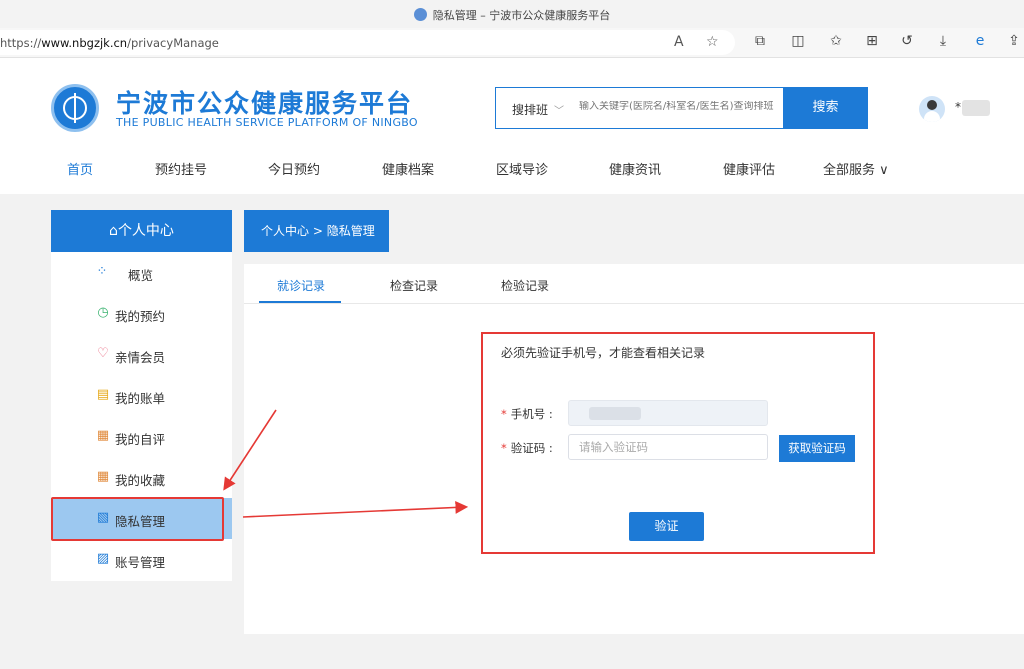 The image size is (1024, 669). Describe the element at coordinates (80, 168) in the screenshot. I see `nav-home: 首页` at that location.